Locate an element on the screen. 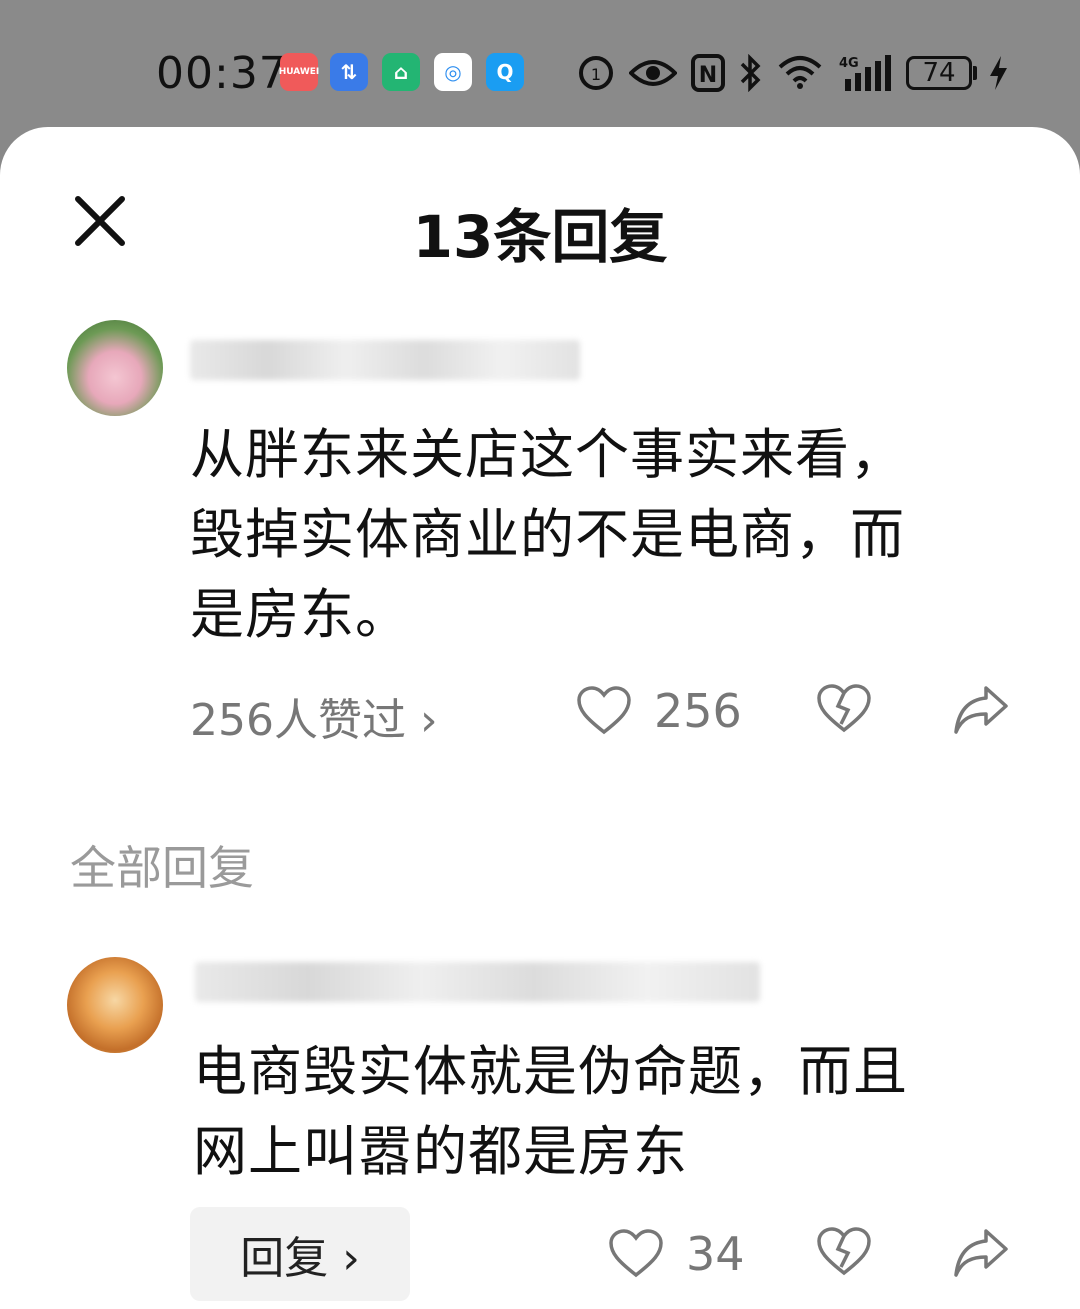  clock: 00:37 is located at coordinates (222, 73).